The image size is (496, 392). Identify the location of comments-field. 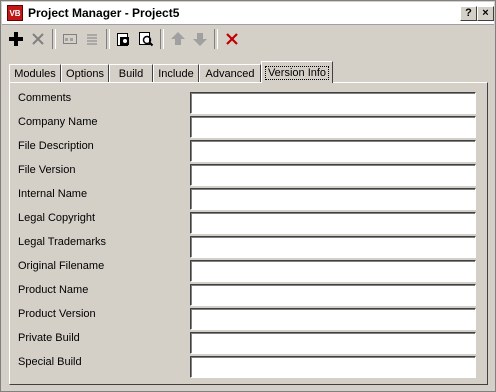
(333, 103).